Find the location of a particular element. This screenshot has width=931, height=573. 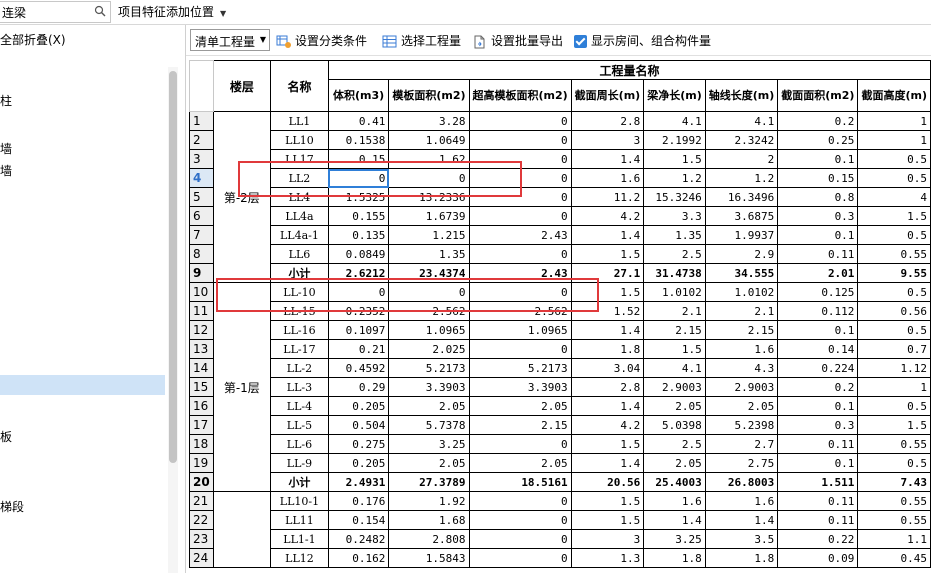

value-cell: 1.12 is located at coordinates (894, 368).